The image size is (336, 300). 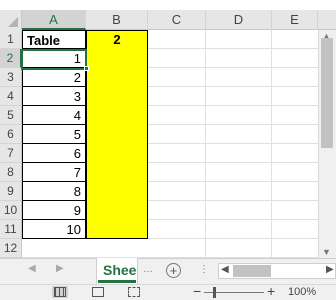 What do you see at coordinates (330, 269) in the screenshot?
I see `scroll-right-arrow-icon: ▶` at bounding box center [330, 269].